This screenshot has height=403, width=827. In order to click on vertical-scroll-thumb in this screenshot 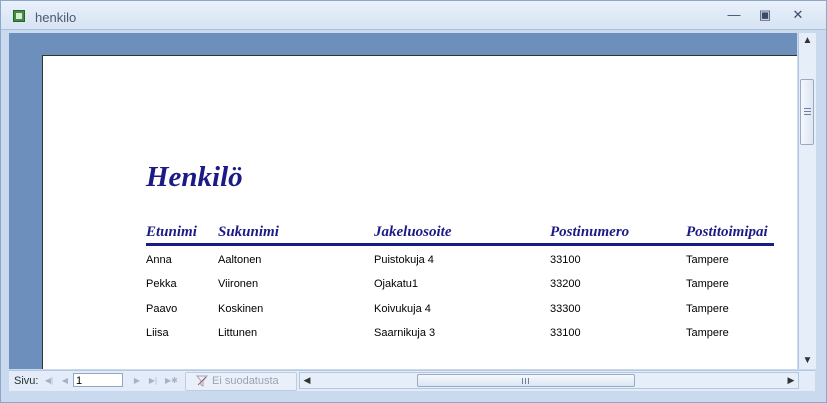, I will do `click(807, 112)`.